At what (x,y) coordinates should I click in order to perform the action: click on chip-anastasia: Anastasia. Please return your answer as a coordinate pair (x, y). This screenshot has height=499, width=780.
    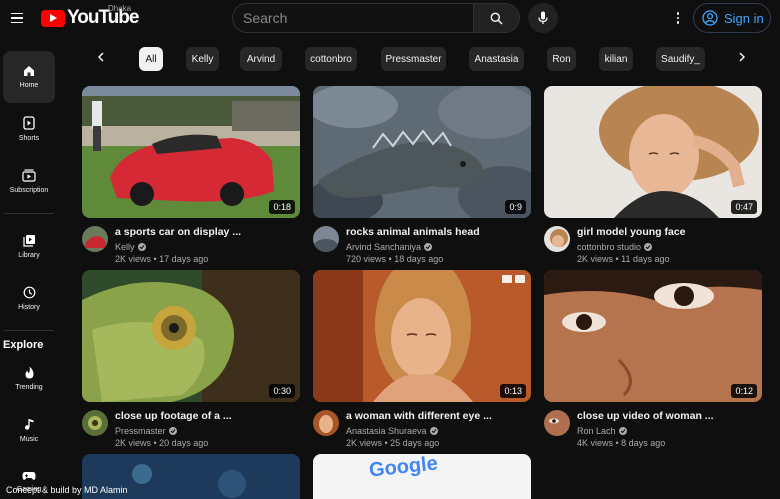
    Looking at the image, I should click on (496, 59).